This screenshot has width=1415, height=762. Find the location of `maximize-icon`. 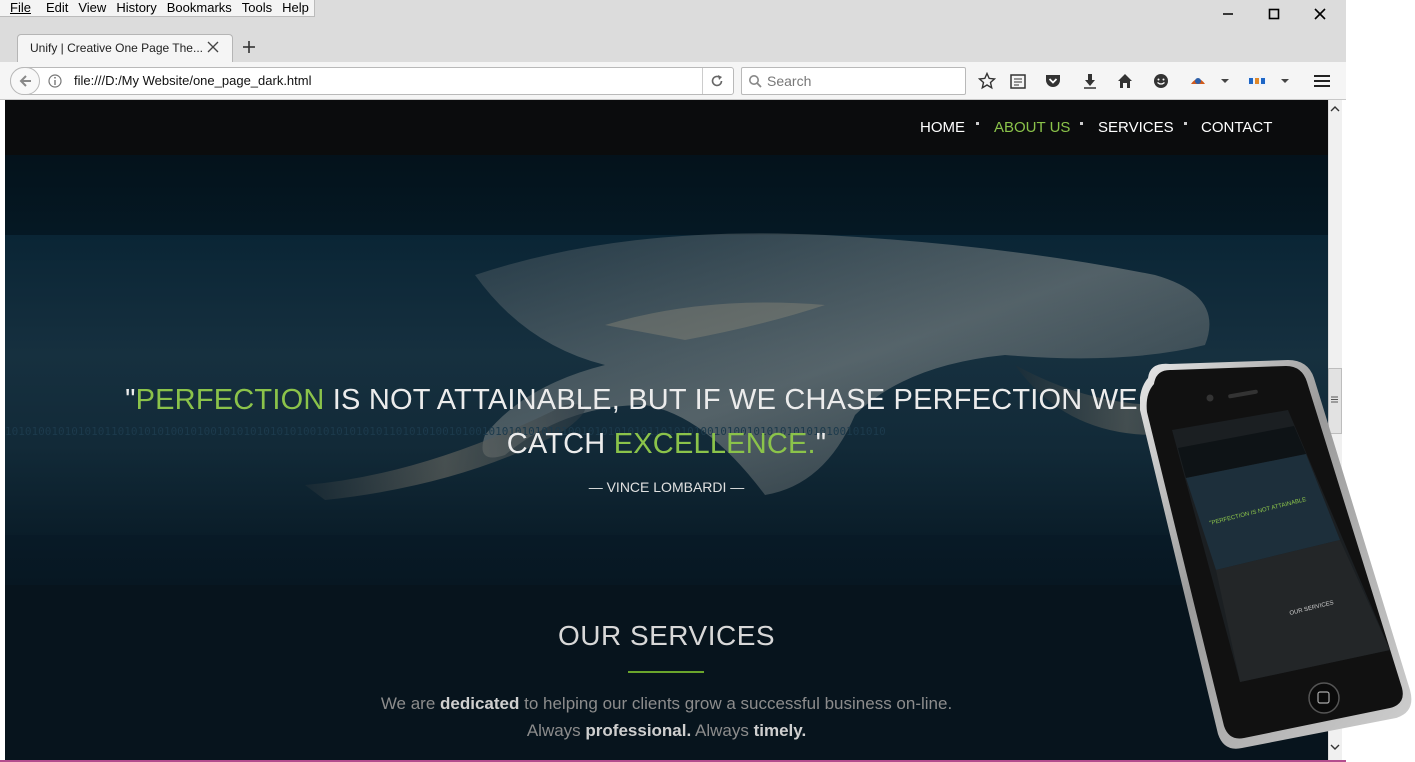

maximize-icon is located at coordinates (1274, 14).